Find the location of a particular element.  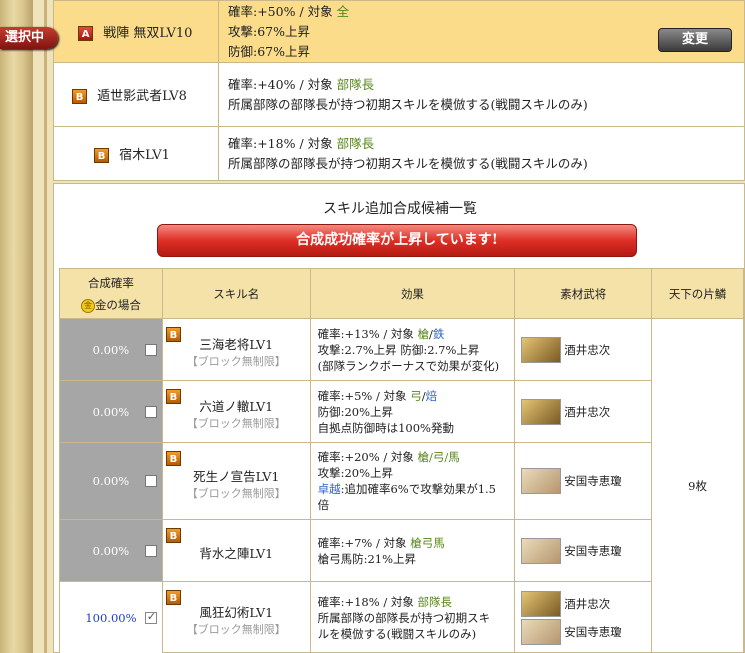

prob-cell: 100.00% is located at coordinates (111, 617).